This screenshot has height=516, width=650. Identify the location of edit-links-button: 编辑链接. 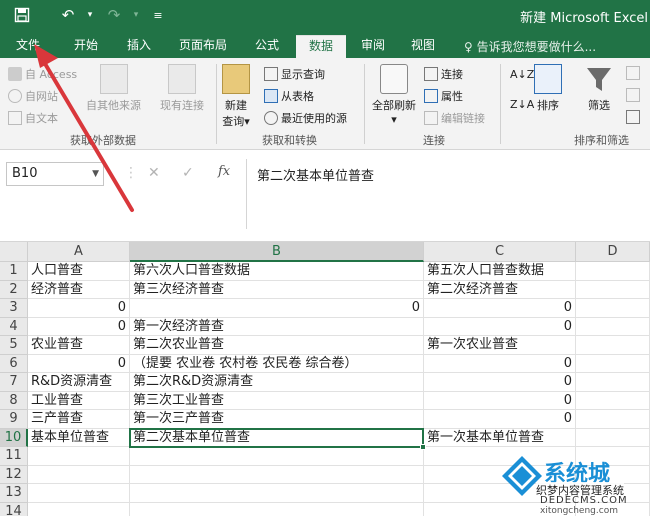
(454, 118).